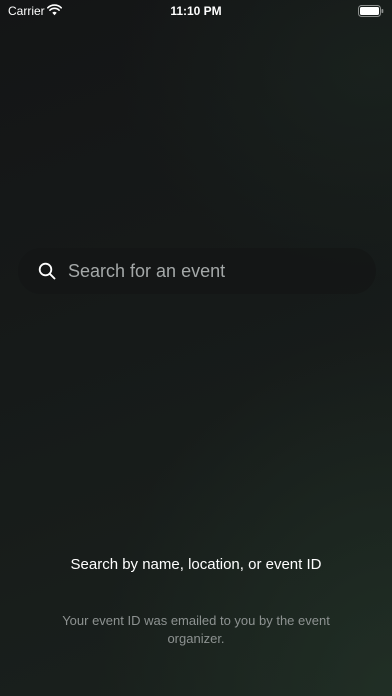 Image resolution: width=392 pixels, height=696 pixels. What do you see at coordinates (47, 271) in the screenshot?
I see `search-icon` at bounding box center [47, 271].